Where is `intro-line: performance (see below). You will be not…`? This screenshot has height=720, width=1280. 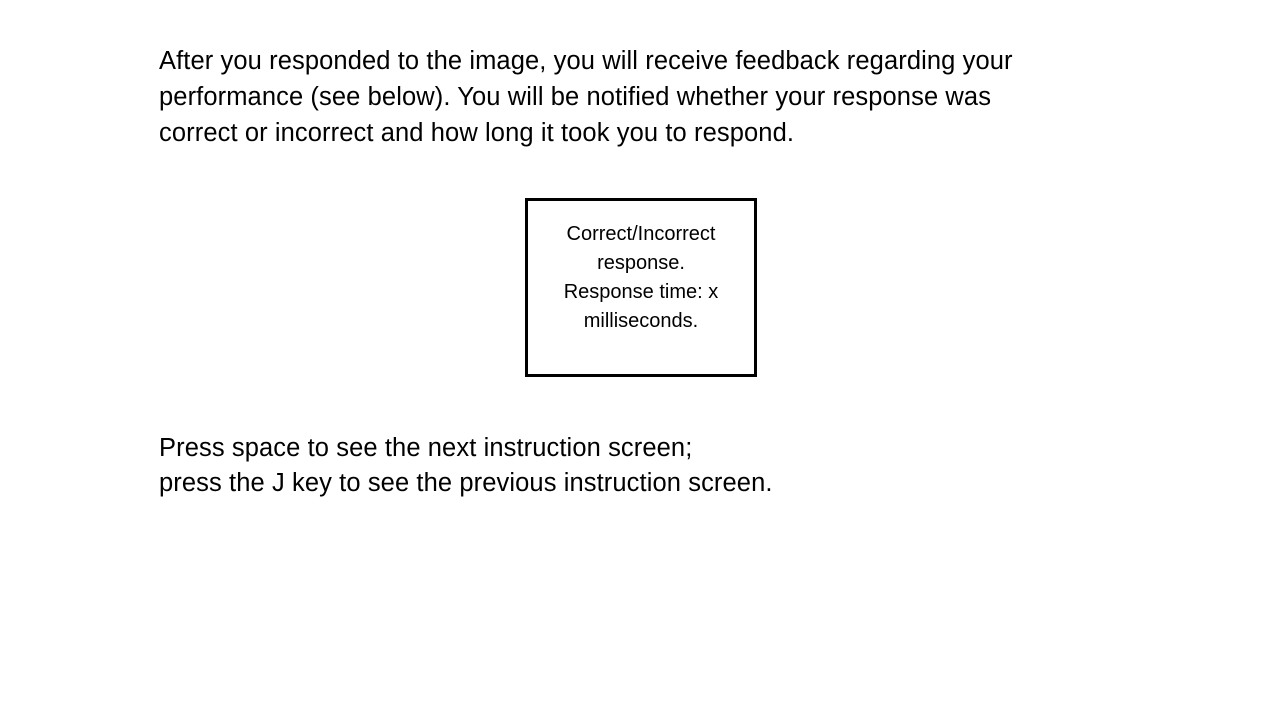
intro-line: performance (see below). You will be not… is located at coordinates (575, 97).